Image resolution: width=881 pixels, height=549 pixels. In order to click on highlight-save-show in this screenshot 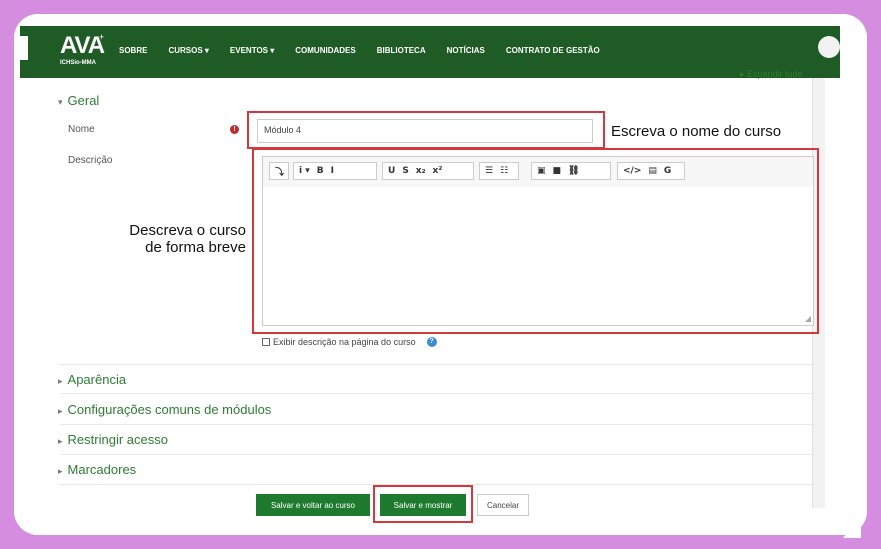, I will do `click(423, 504)`.